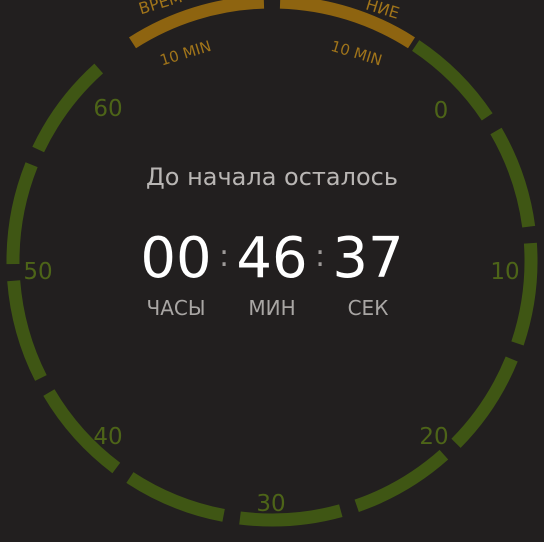 This screenshot has width=544, height=542. Describe the element at coordinates (176, 258) in the screenshot. I see `hours-value: 00` at that location.